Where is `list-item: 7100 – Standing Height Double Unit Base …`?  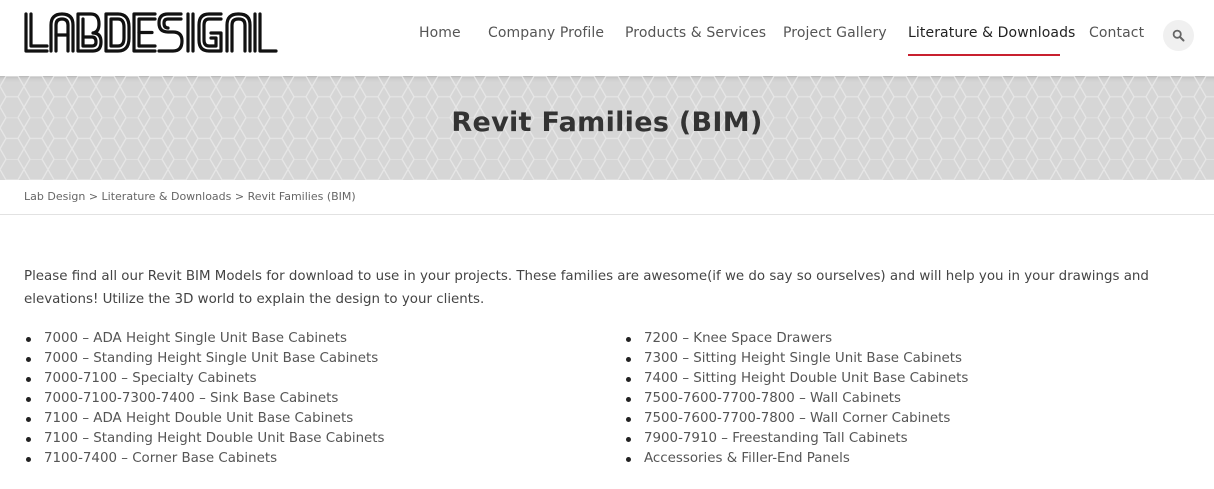 list-item: 7100 – Standing Height Double Unit Base … is located at coordinates (204, 439).